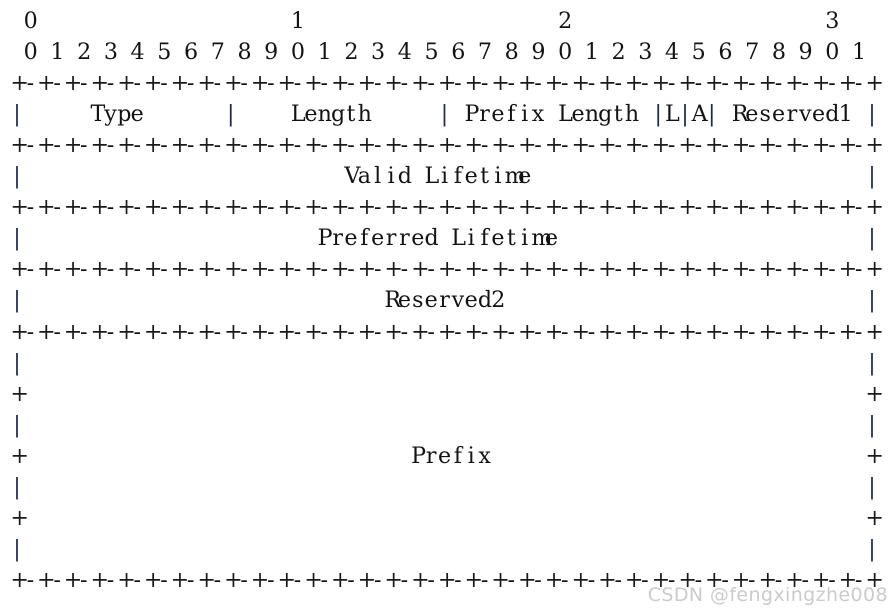  What do you see at coordinates (447, 455) in the screenshot?
I see `ascii-row-prefix-row-4: + Pr e f i x +` at bounding box center [447, 455].